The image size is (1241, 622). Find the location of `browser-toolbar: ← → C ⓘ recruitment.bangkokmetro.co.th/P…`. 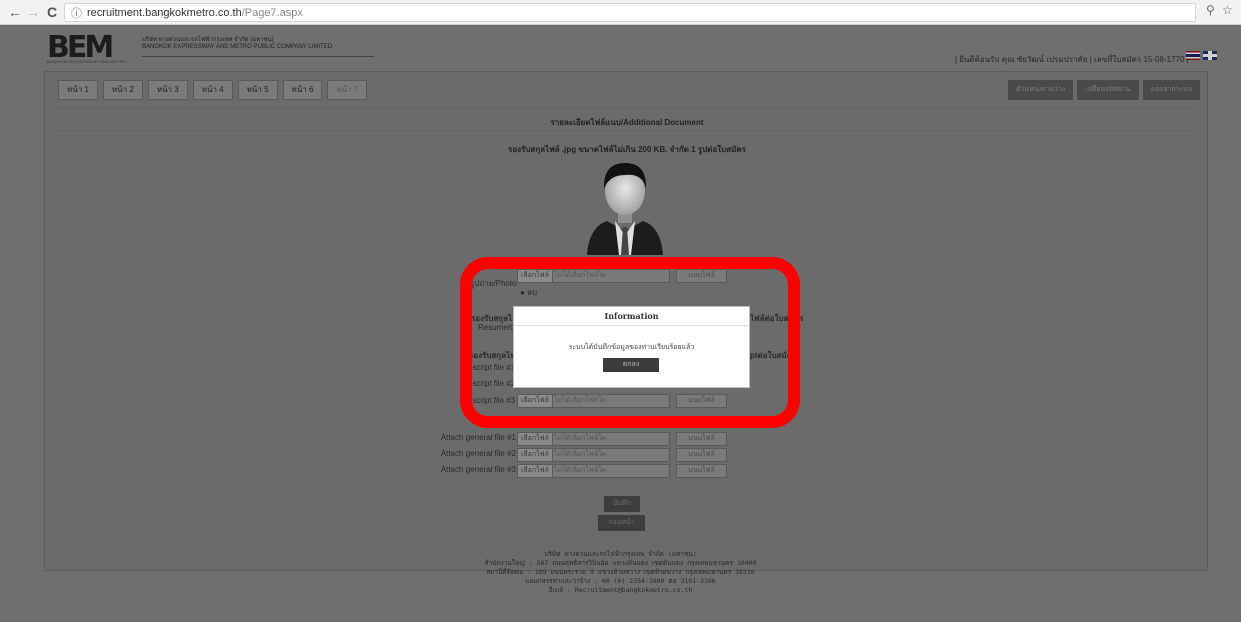

browser-toolbar: ← → C ⓘ recruitment.bangkokmetro.co.th/P… is located at coordinates (620, 12).